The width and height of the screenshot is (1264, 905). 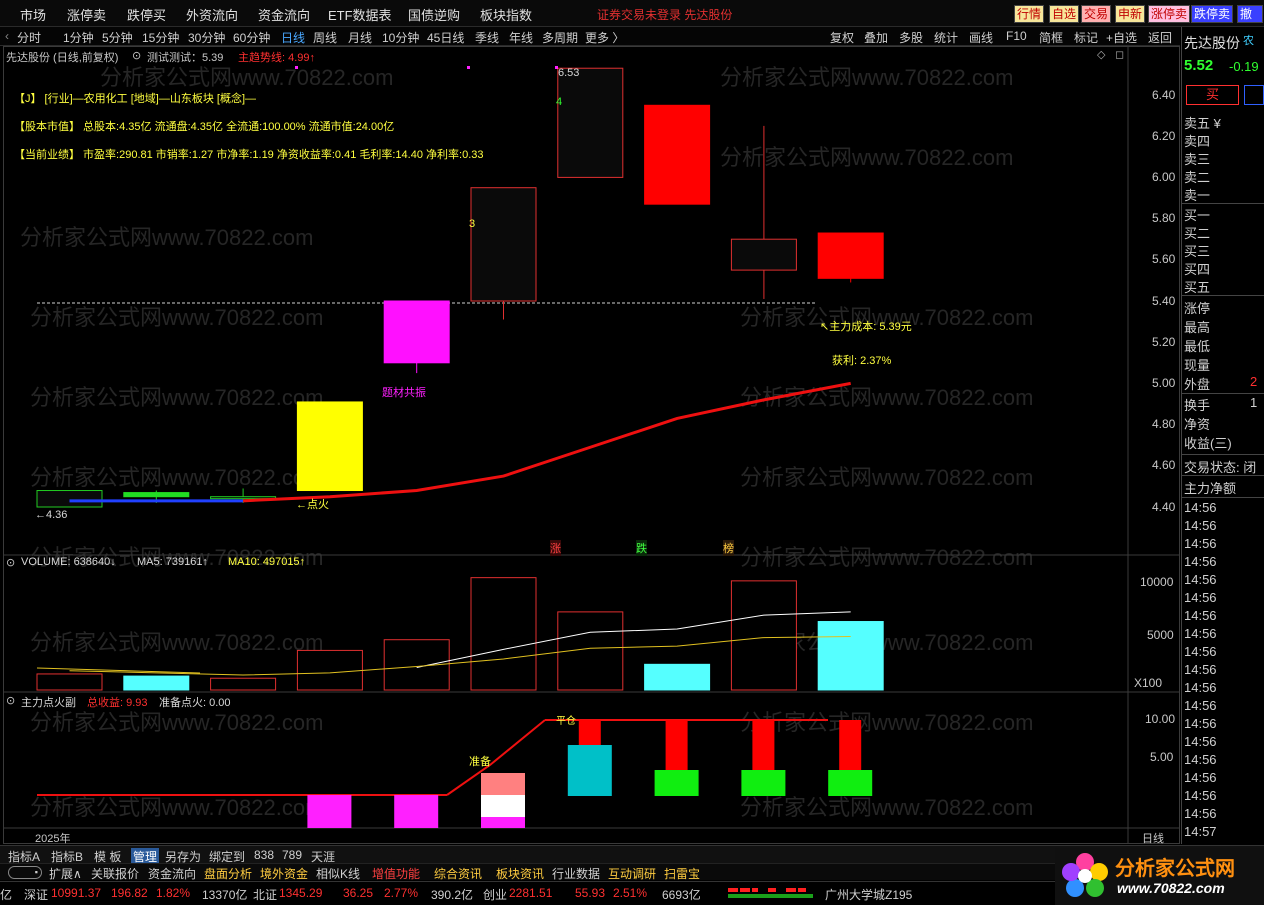 What do you see at coordinates (682, 873) in the screenshot?
I see `func-mine-sweeper: 扫雷宝` at bounding box center [682, 873].